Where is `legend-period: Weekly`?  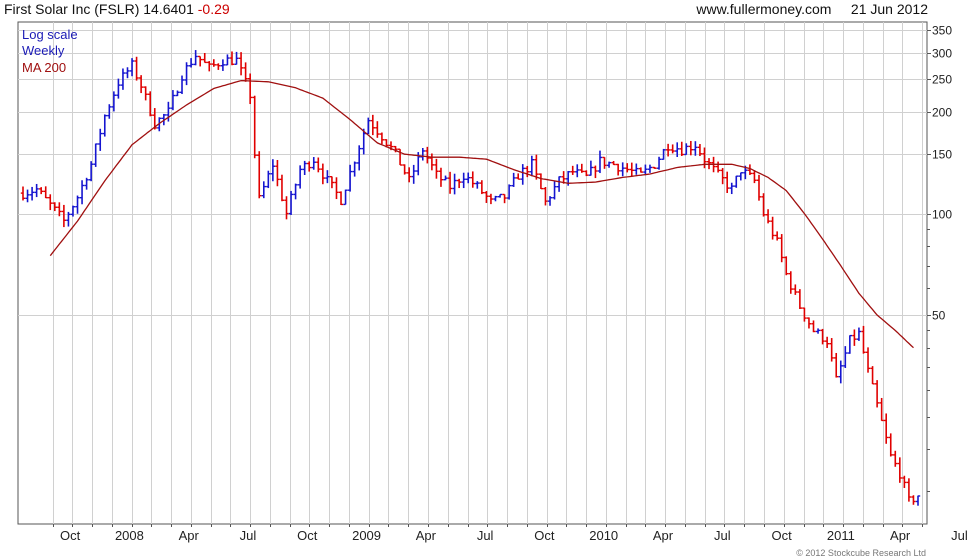
legend-period: Weekly is located at coordinates (43, 50).